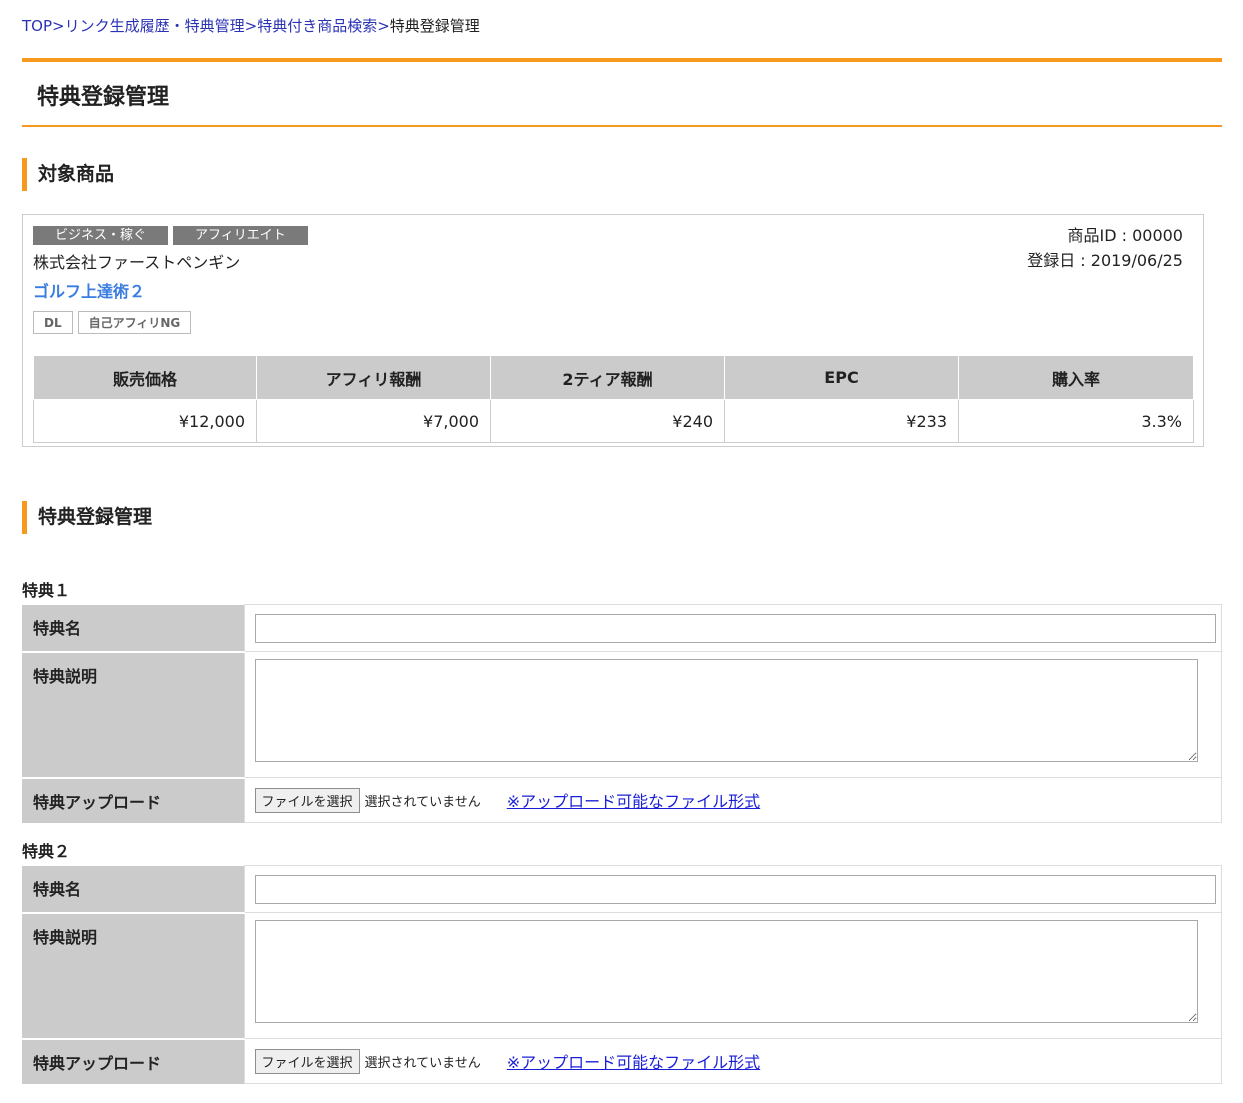 This screenshot has width=1243, height=1103. I want to click on tag-list: DL 自己アフィリNG, so click(112, 322).